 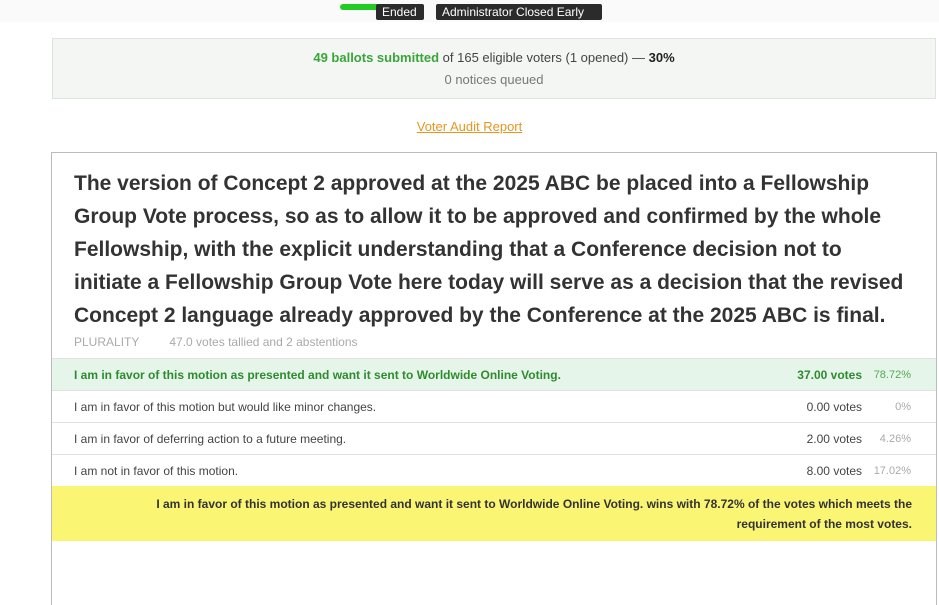 What do you see at coordinates (519, 12) in the screenshot?
I see `status-badge-closed-early: Administrator Closed Early` at bounding box center [519, 12].